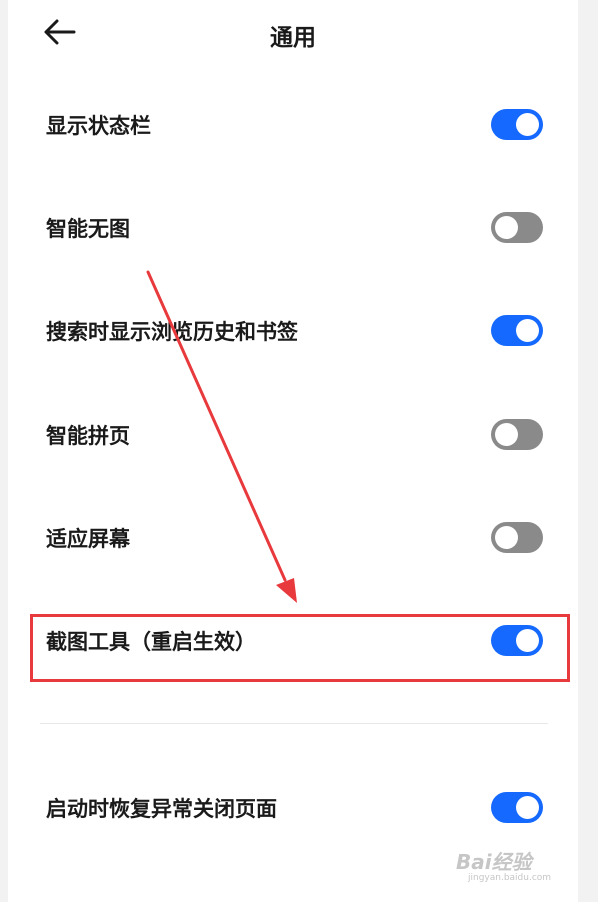 Image resolution: width=598 pixels, height=902 pixels. Describe the element at coordinates (293, 538) in the screenshot. I see `setting-row: 适应屏幕` at that location.